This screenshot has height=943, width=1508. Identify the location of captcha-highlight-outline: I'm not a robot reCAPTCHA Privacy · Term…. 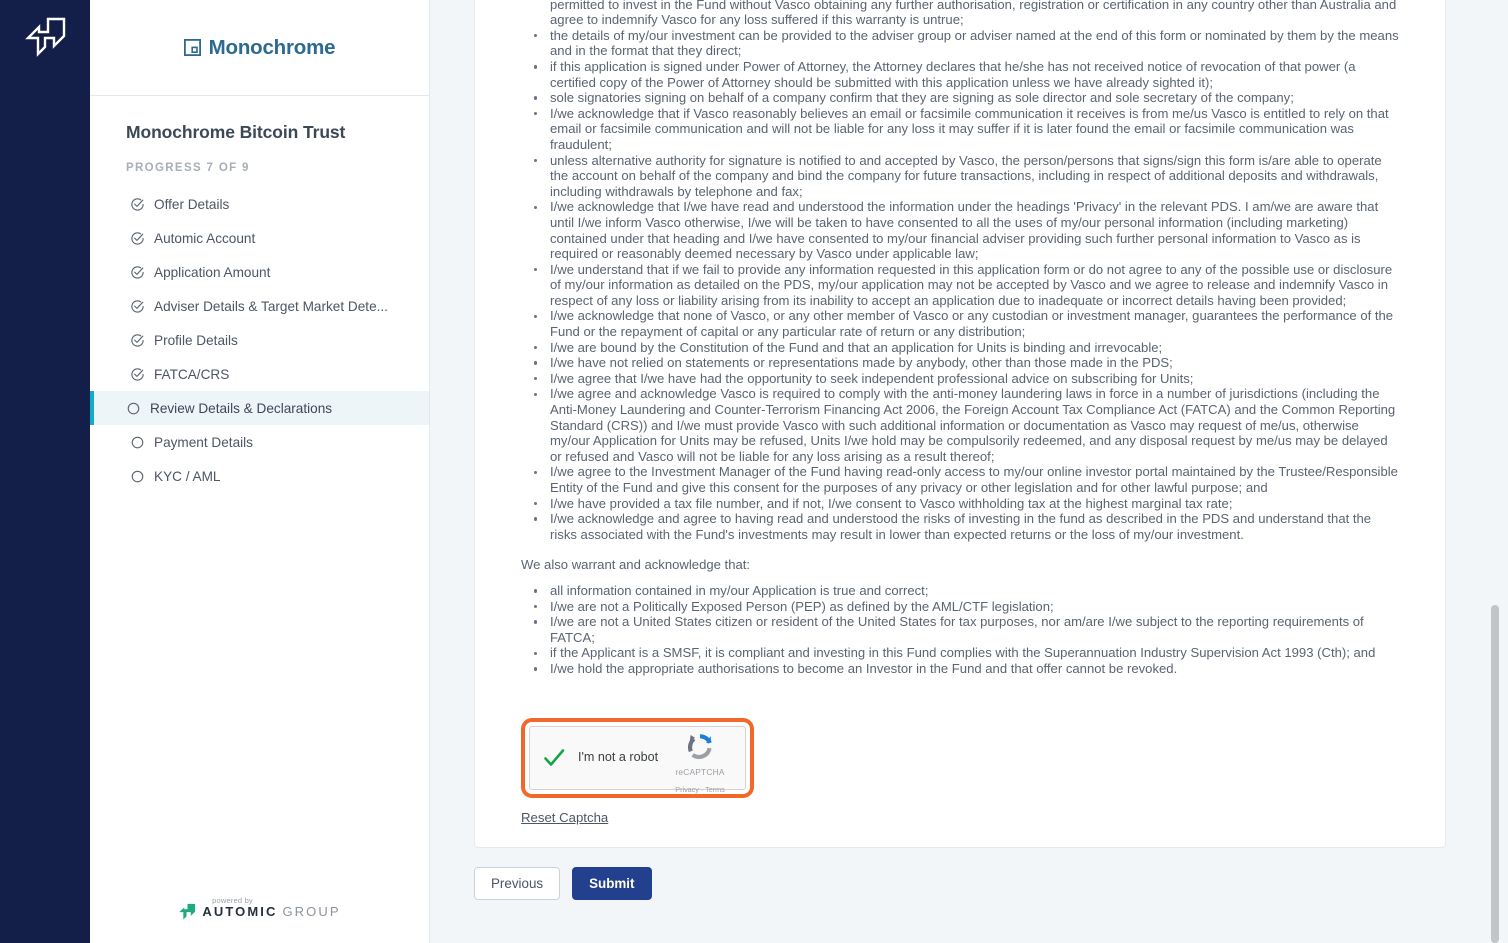
(637, 757).